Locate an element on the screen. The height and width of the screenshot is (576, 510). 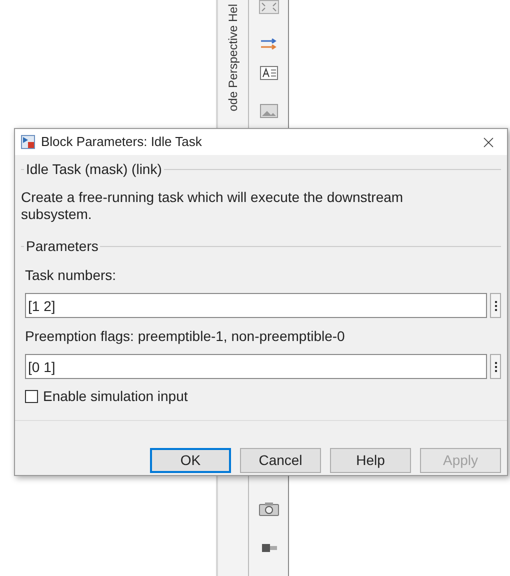
fit-view-icon is located at coordinates (268, 7).